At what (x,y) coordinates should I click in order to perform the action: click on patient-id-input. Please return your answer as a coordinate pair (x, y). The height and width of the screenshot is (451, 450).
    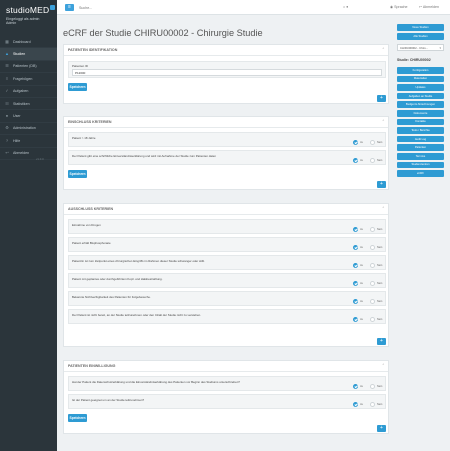
    Looking at the image, I should click on (227, 72).